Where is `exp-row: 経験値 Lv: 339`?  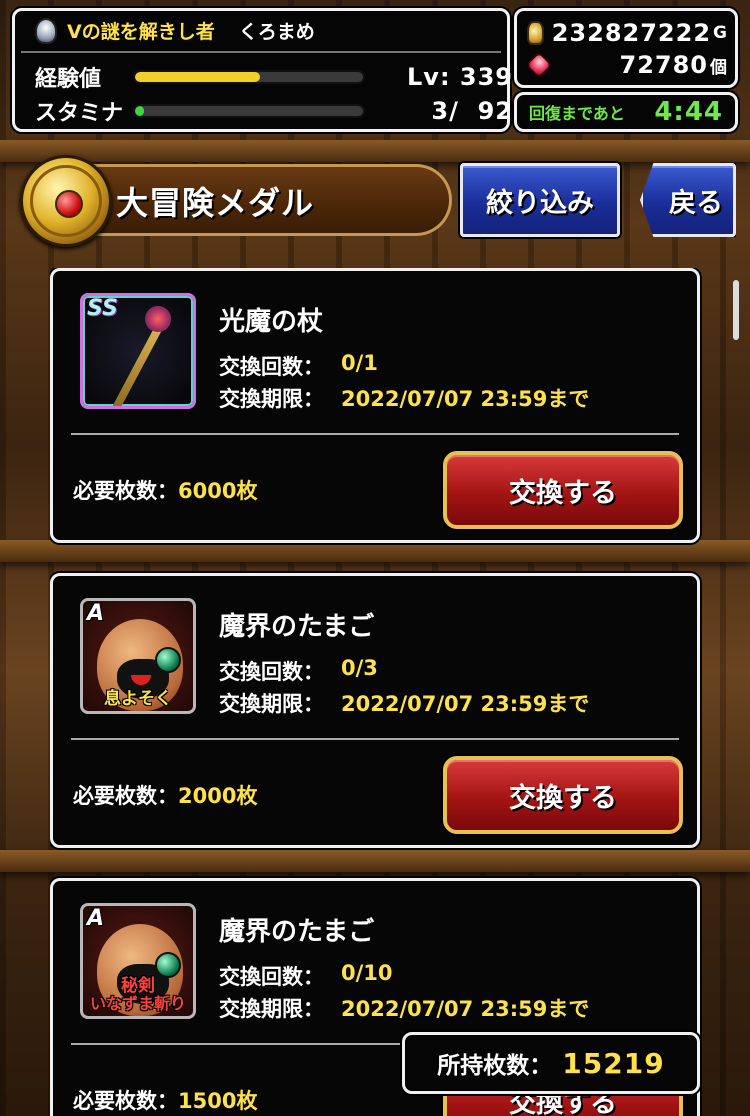
exp-row: 経験値 Lv: 339 is located at coordinates (273, 77).